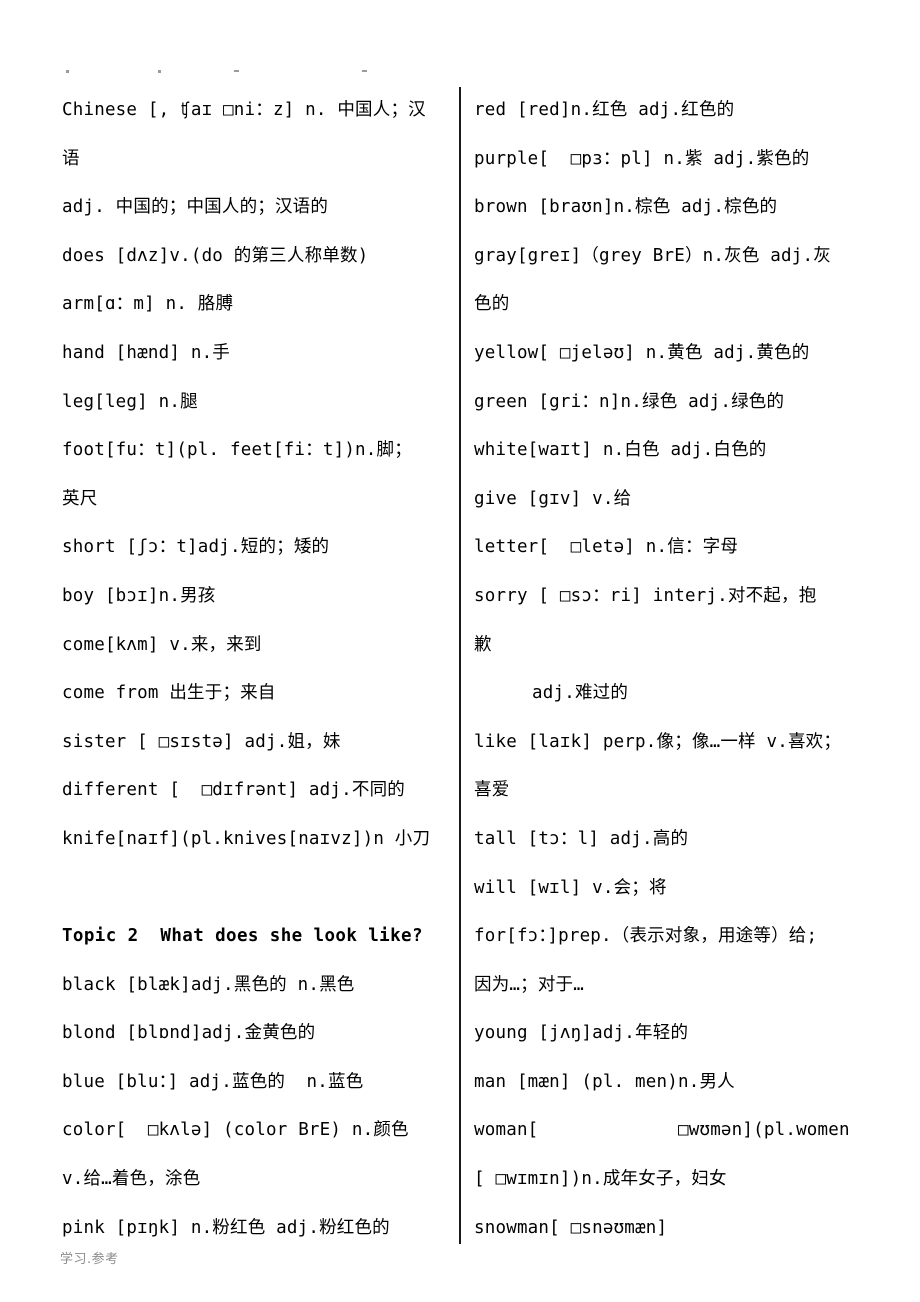 This screenshot has width=920, height=1302. I want to click on vocabulary-line: boy [bɔɪ]n.男孩, so click(139, 595).